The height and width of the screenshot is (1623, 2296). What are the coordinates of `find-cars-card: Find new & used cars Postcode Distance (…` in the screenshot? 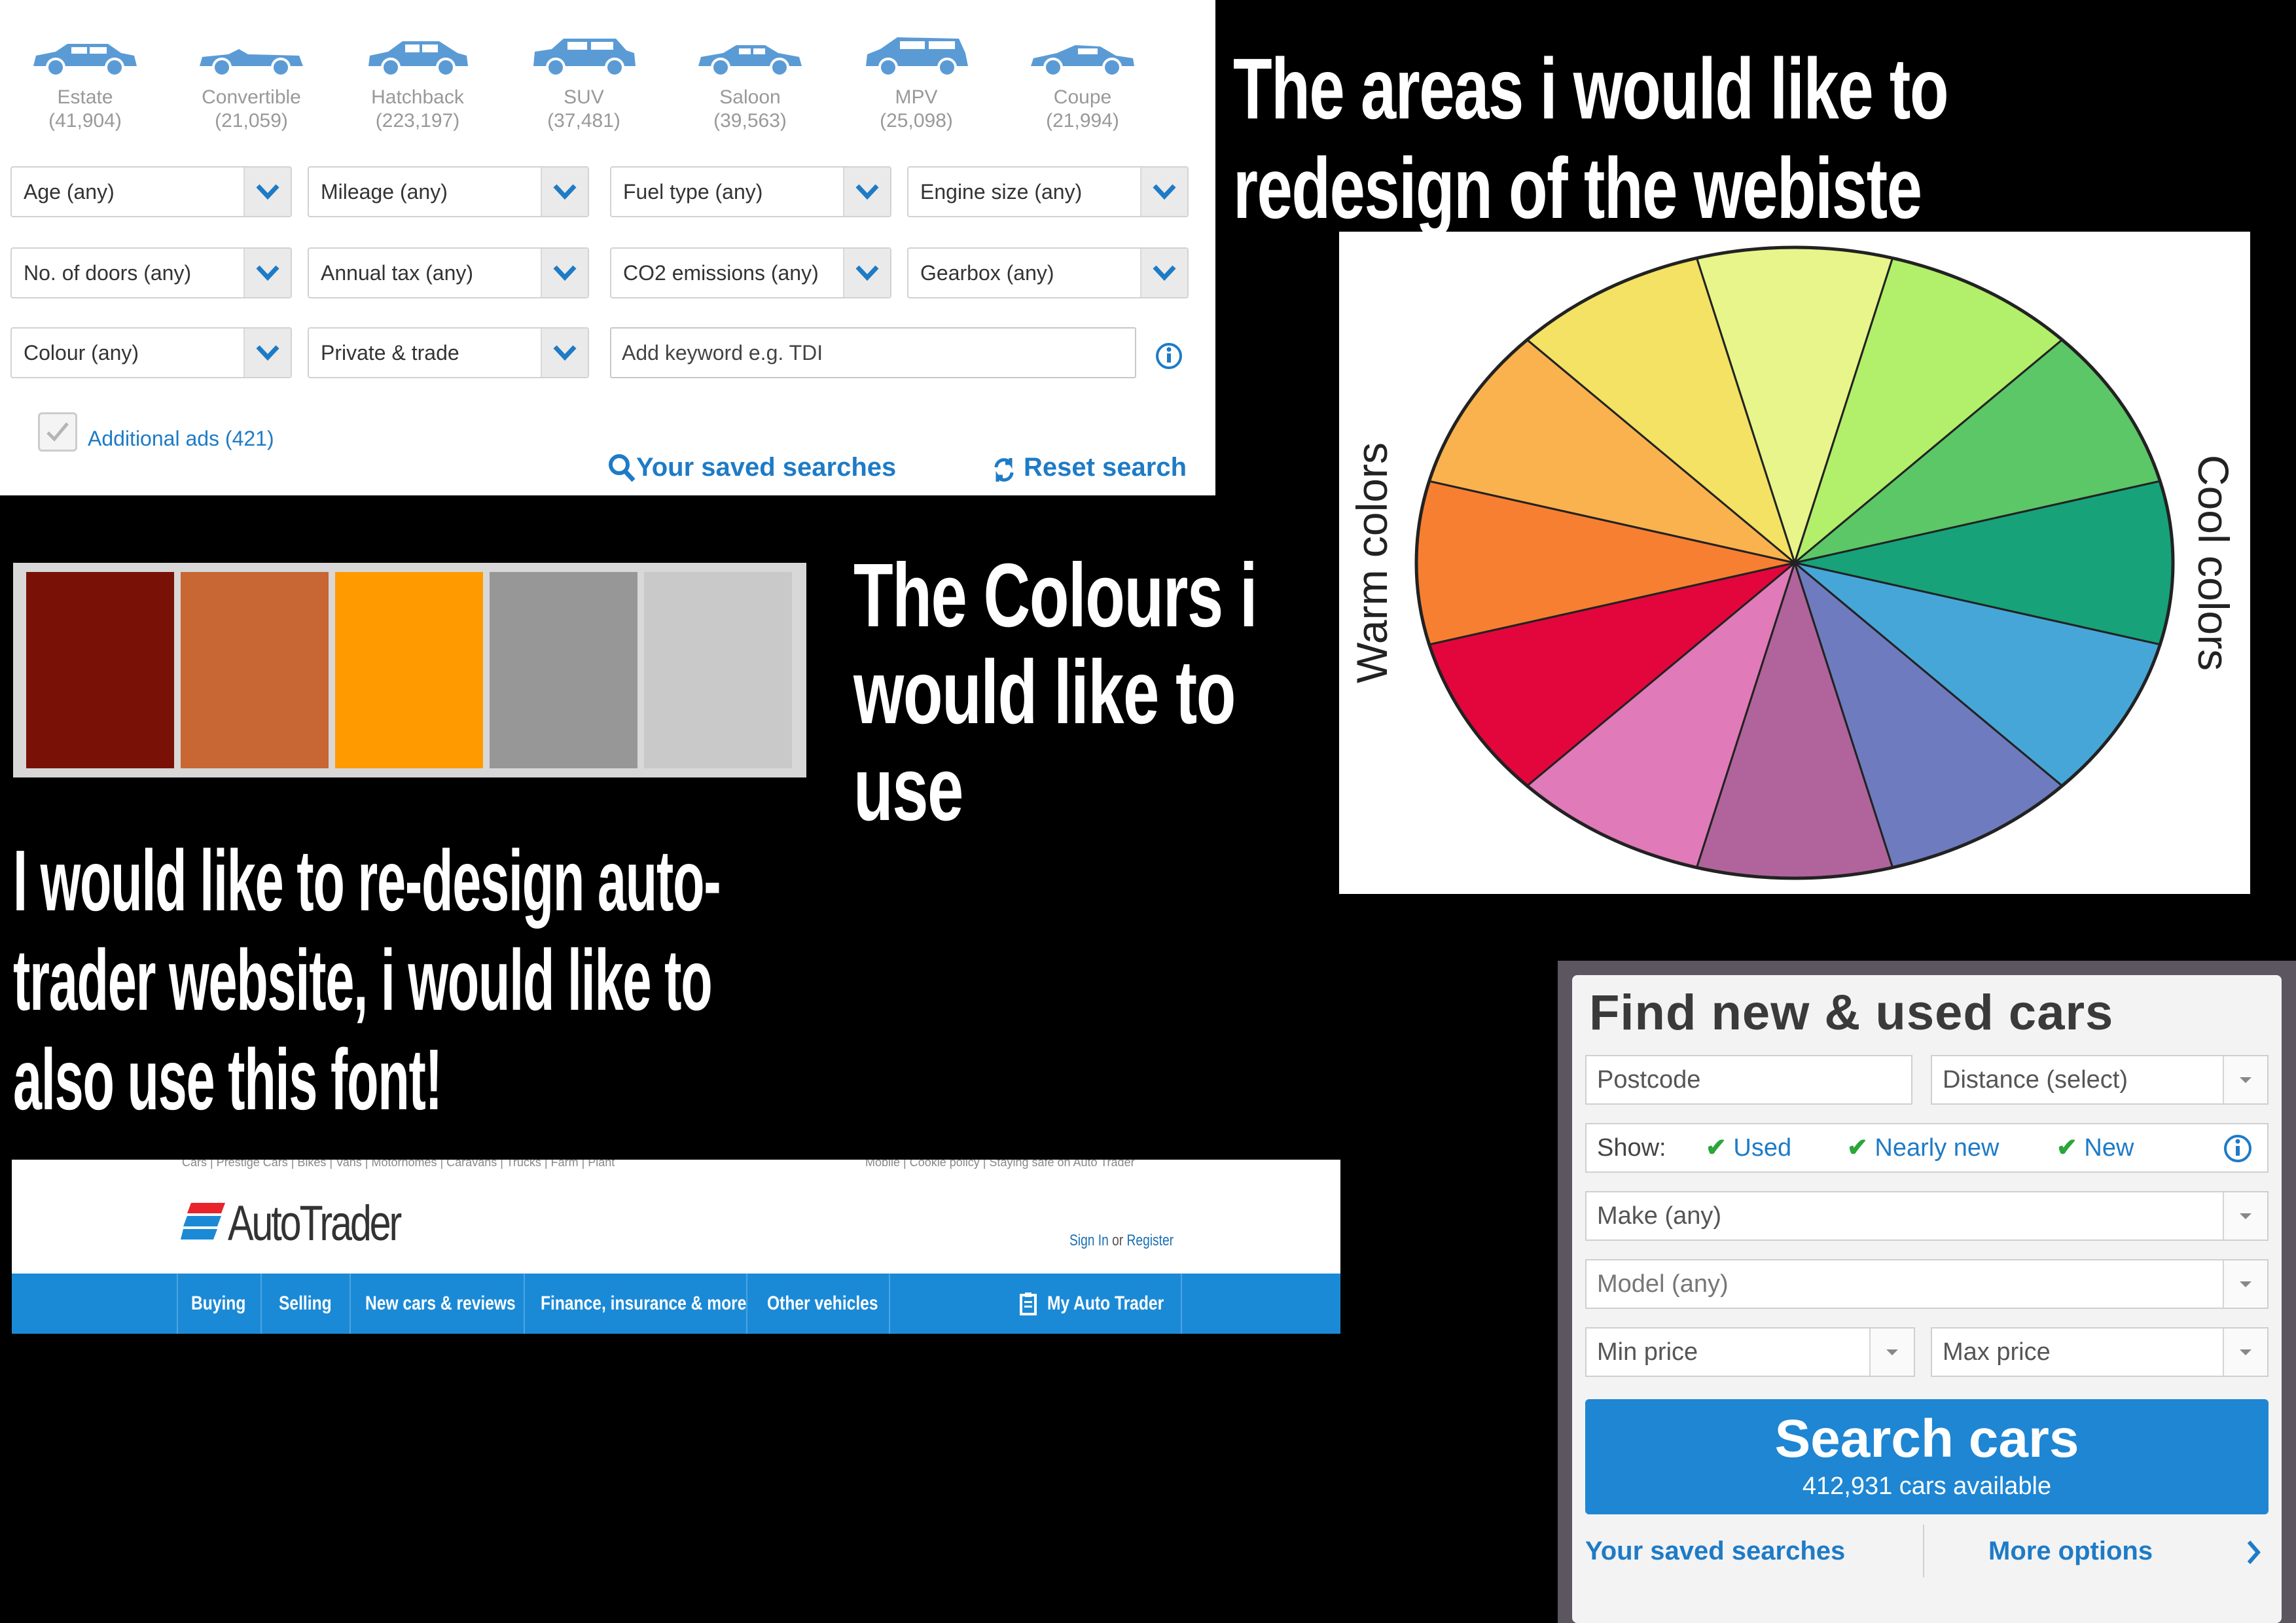 It's located at (1927, 1299).